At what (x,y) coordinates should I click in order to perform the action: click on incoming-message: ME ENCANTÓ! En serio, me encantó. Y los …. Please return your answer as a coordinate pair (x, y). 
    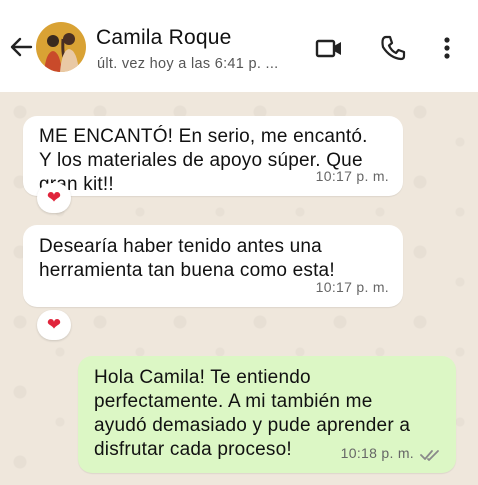
    Looking at the image, I should click on (213, 156).